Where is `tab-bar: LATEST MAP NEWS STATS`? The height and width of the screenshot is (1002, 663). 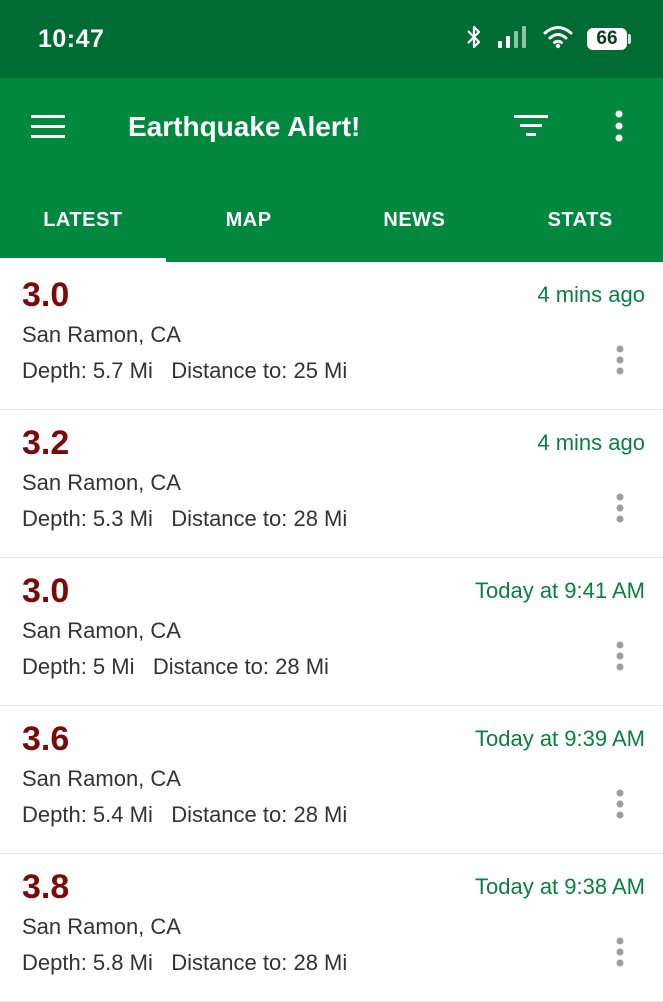
tab-bar: LATEST MAP NEWS STATS is located at coordinates (331, 220).